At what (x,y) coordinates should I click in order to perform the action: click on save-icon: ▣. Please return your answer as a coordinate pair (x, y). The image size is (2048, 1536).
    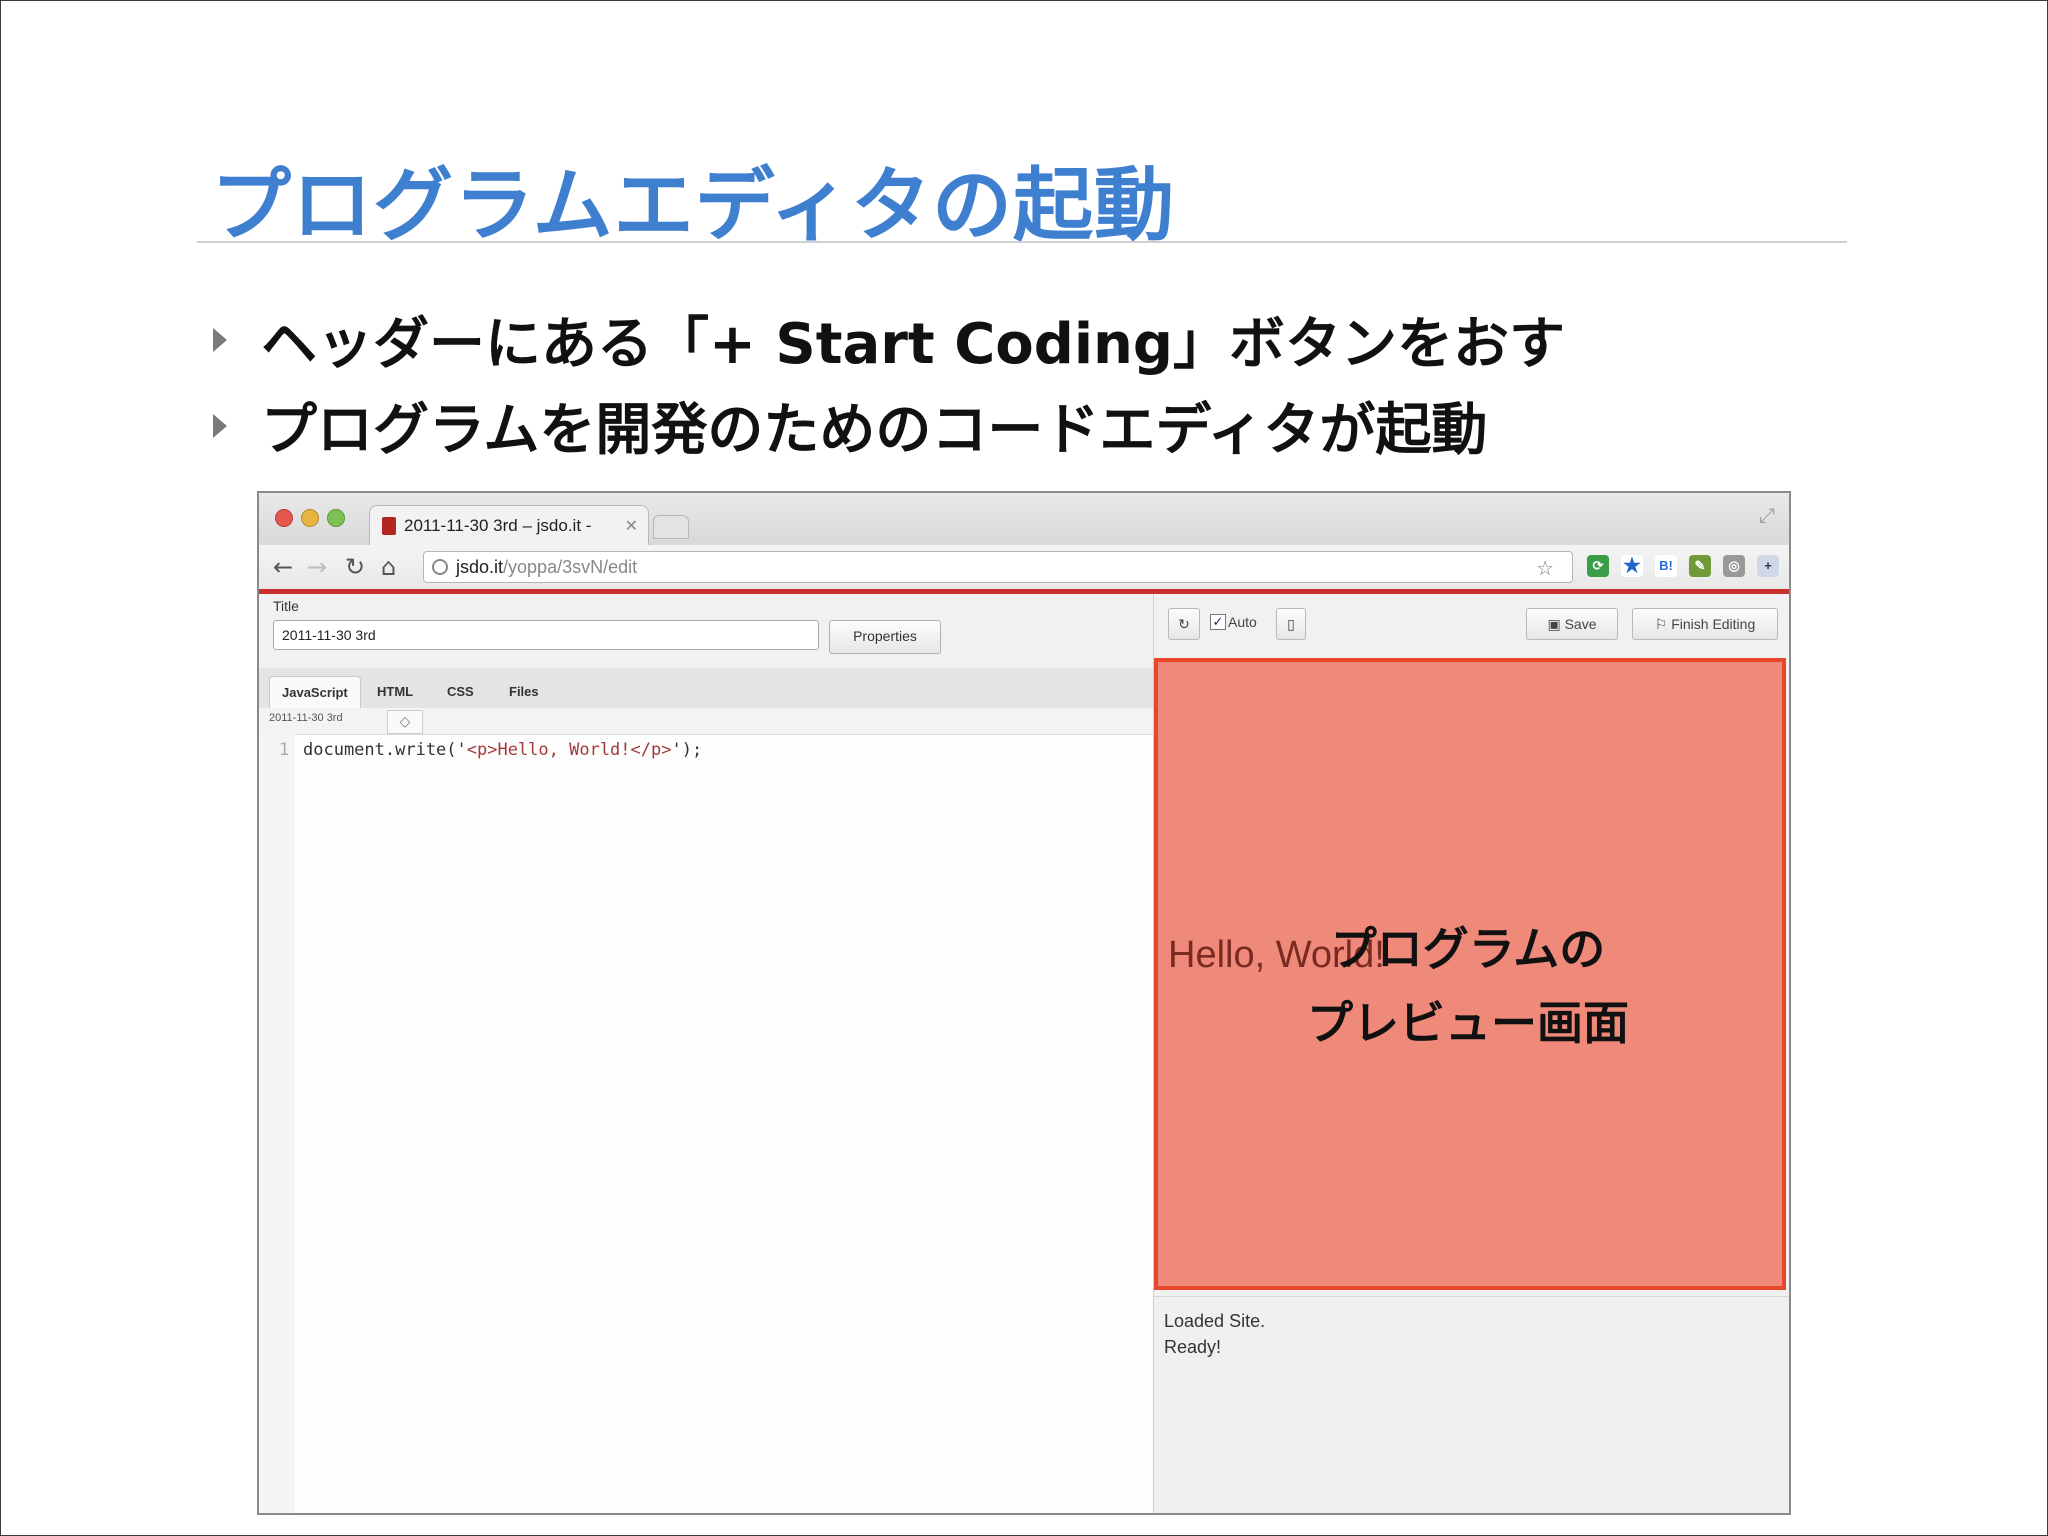
    Looking at the image, I should click on (1556, 624).